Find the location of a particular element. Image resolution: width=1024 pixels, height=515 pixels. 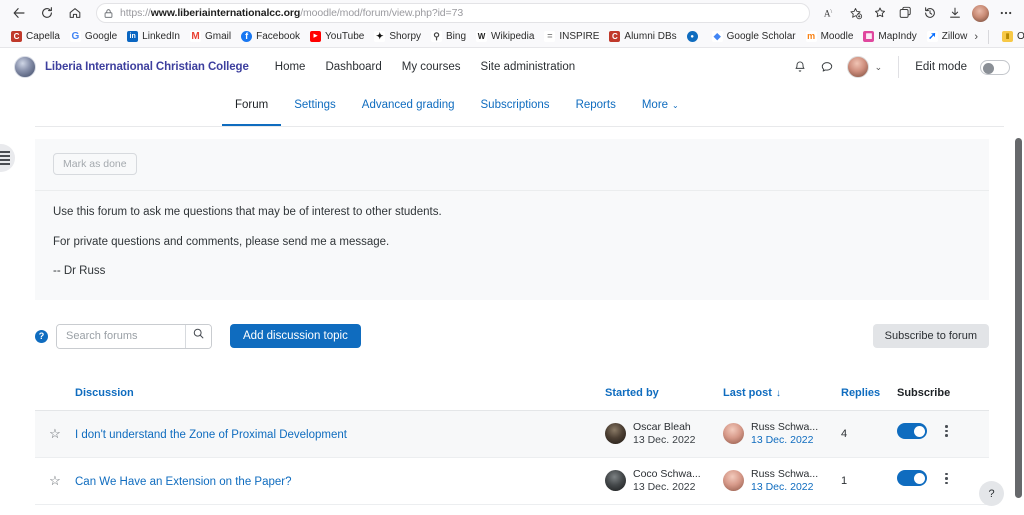

bookmark-item: m Moodle is located at coordinates (830, 36).